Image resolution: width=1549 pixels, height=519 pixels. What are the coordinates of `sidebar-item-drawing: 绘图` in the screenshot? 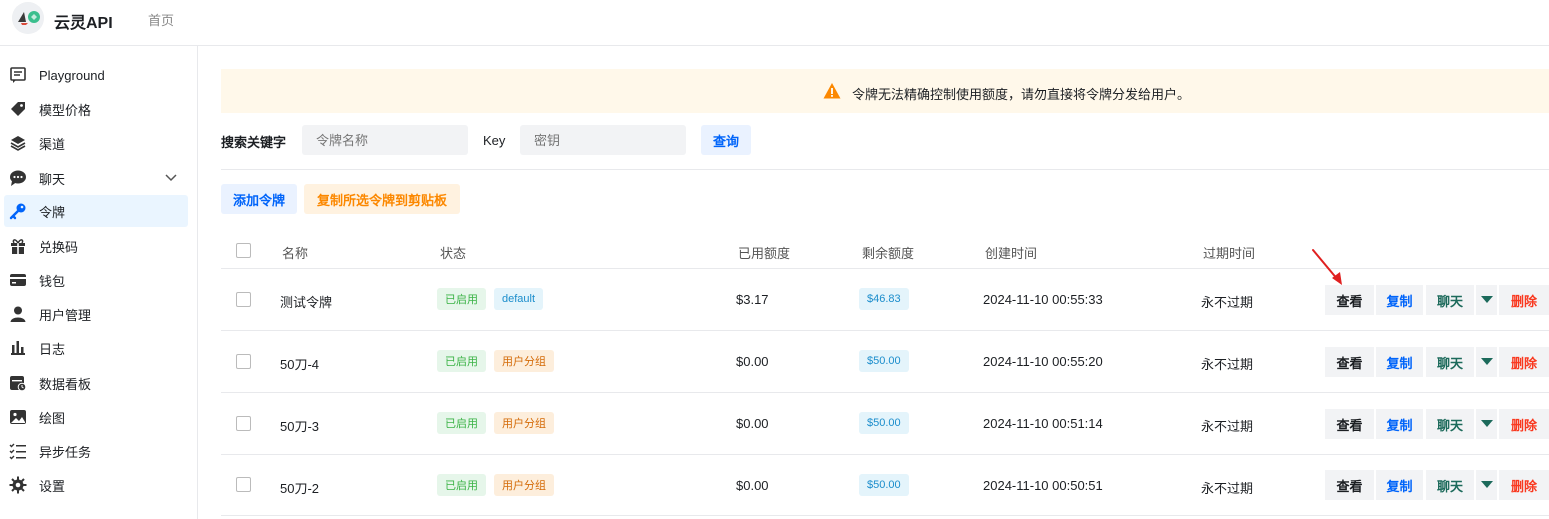 It's located at (96, 417).